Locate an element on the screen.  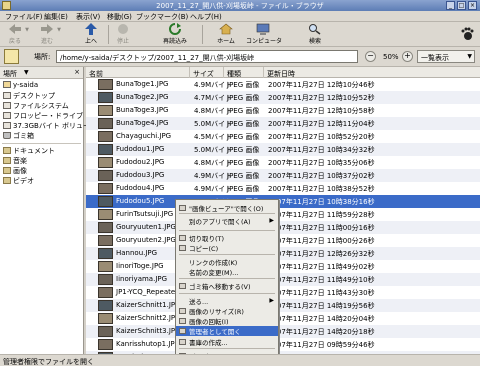
zoom-out-button: − is located at coordinates (370, 56).